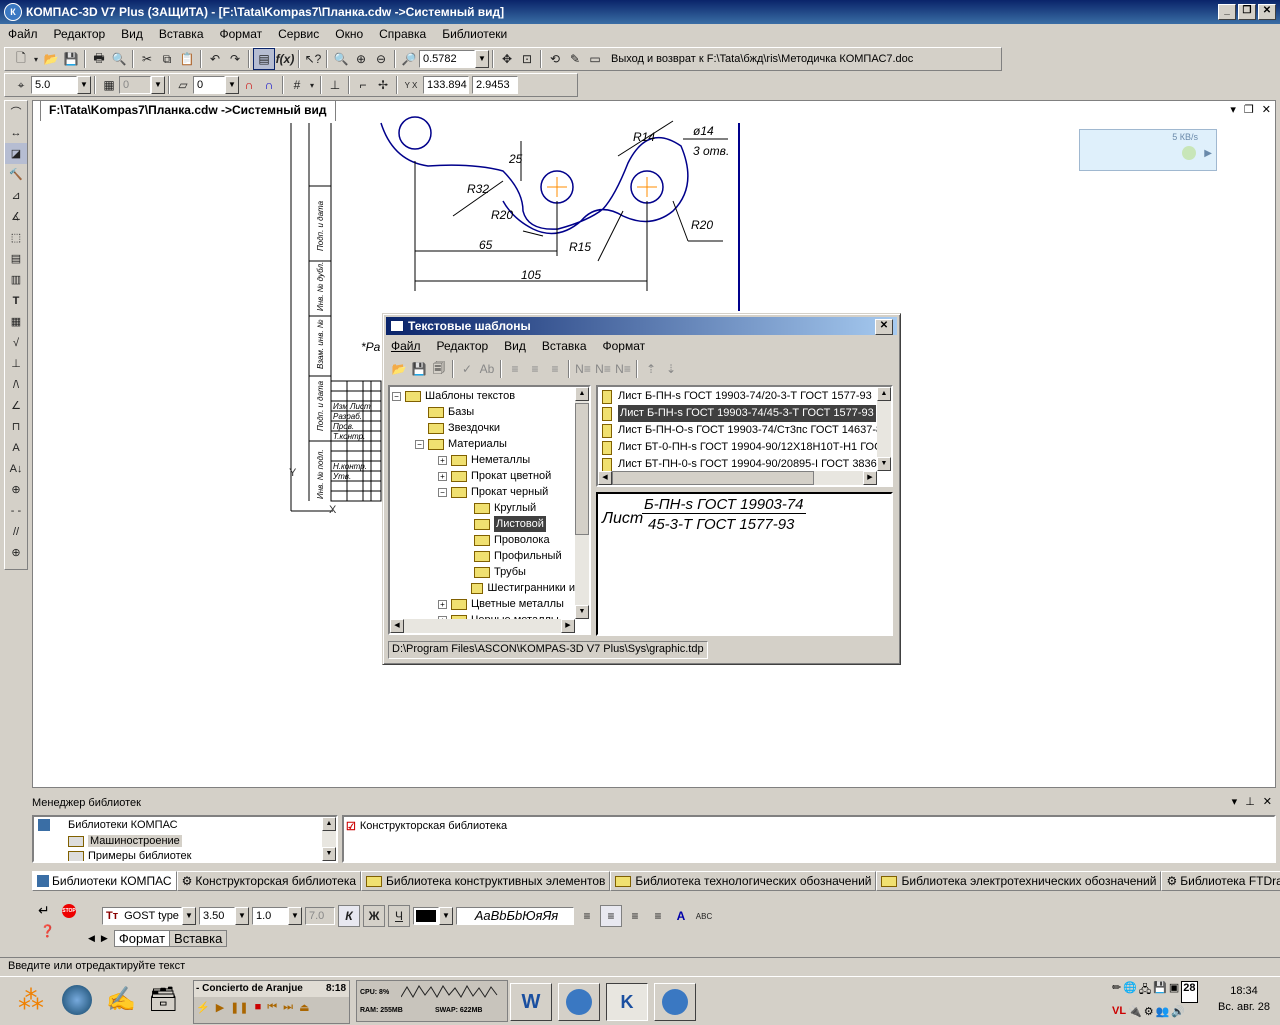 The image size is (1280, 1025). What do you see at coordinates (1189, 992) in the screenshot?
I see `tray-calendar-badge: 28` at bounding box center [1189, 992].